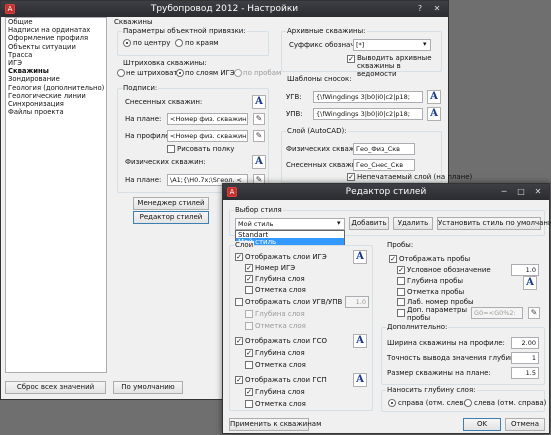  Describe the element at coordinates (249, 290) in the screenshot. I see `ige-mark-checkbox` at that location.